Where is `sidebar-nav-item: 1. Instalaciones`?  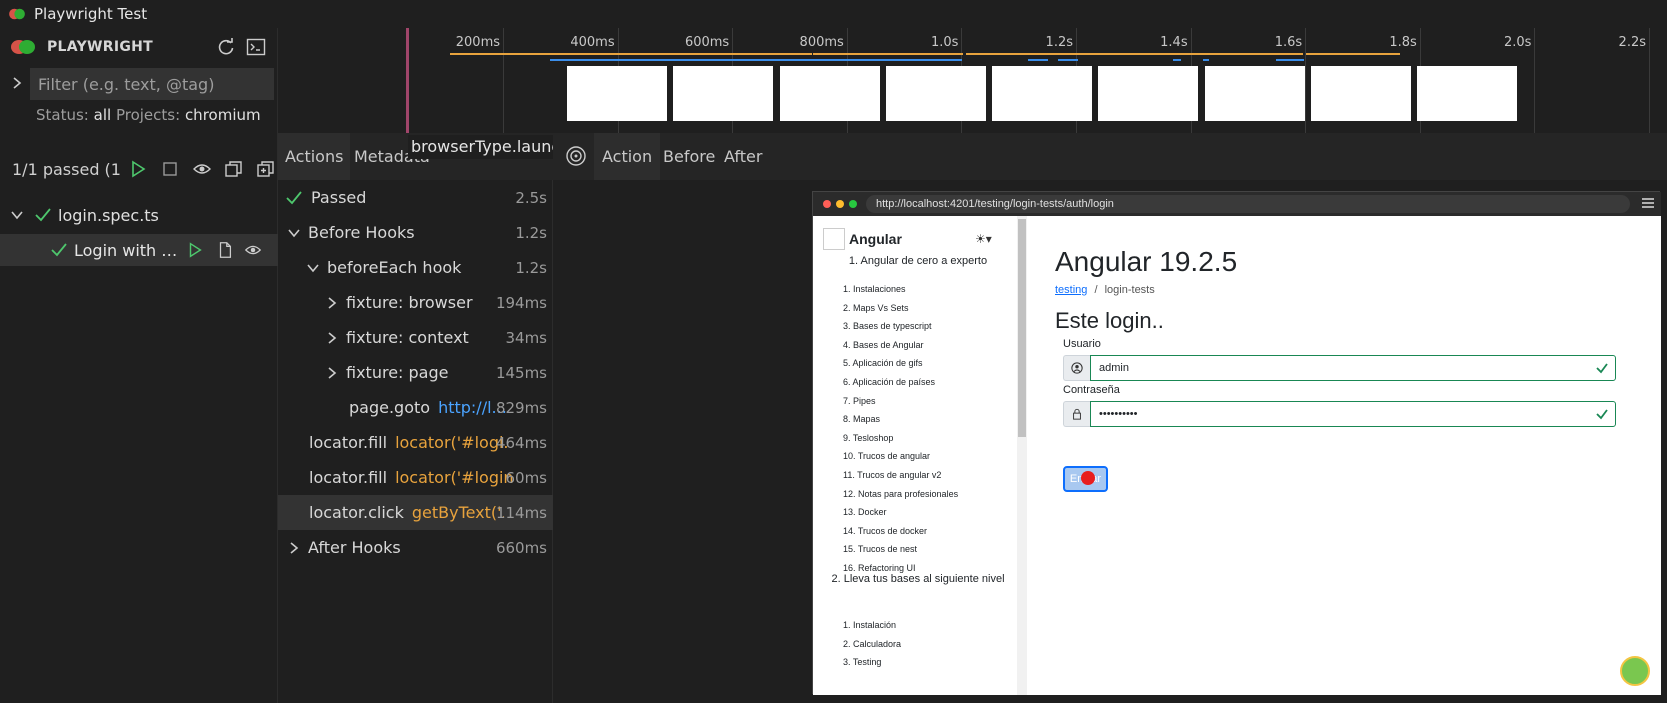
sidebar-nav-item: 1. Instalaciones is located at coordinates (874, 289).